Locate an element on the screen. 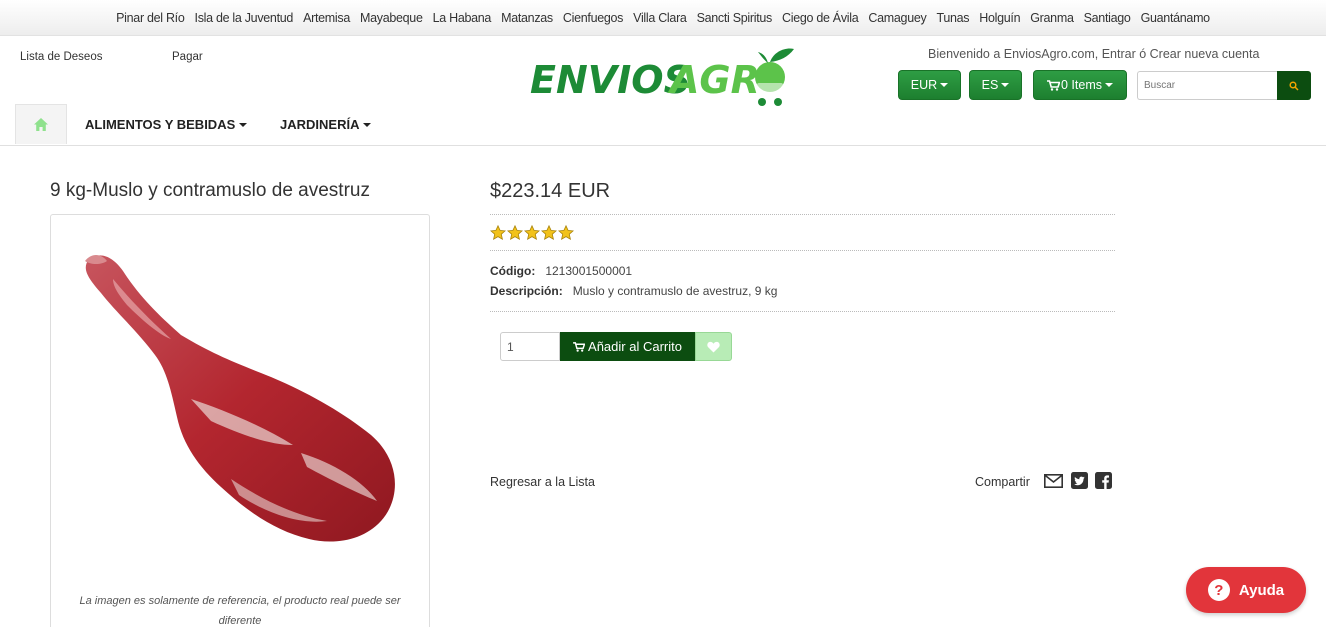  nav-menu-jardineria: JARDINERÍA is located at coordinates (326, 124).